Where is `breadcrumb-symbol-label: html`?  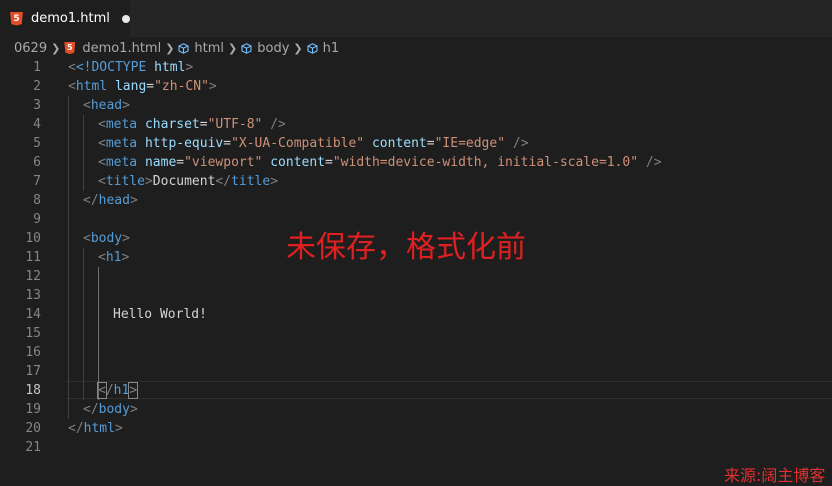 breadcrumb-symbol-label: html is located at coordinates (209, 48).